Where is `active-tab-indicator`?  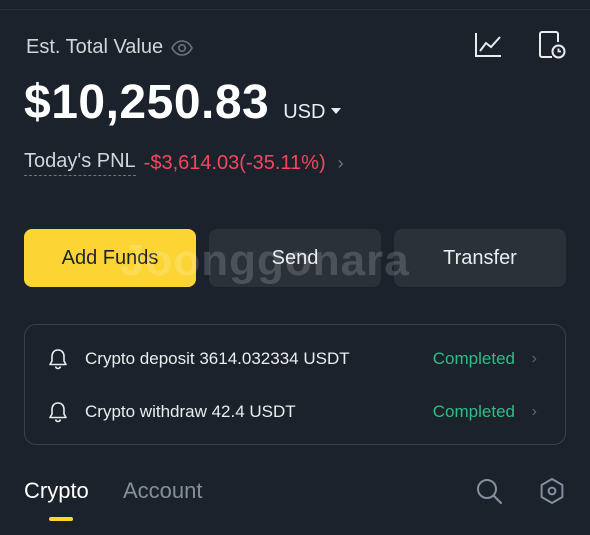
active-tab-indicator is located at coordinates (61, 519).